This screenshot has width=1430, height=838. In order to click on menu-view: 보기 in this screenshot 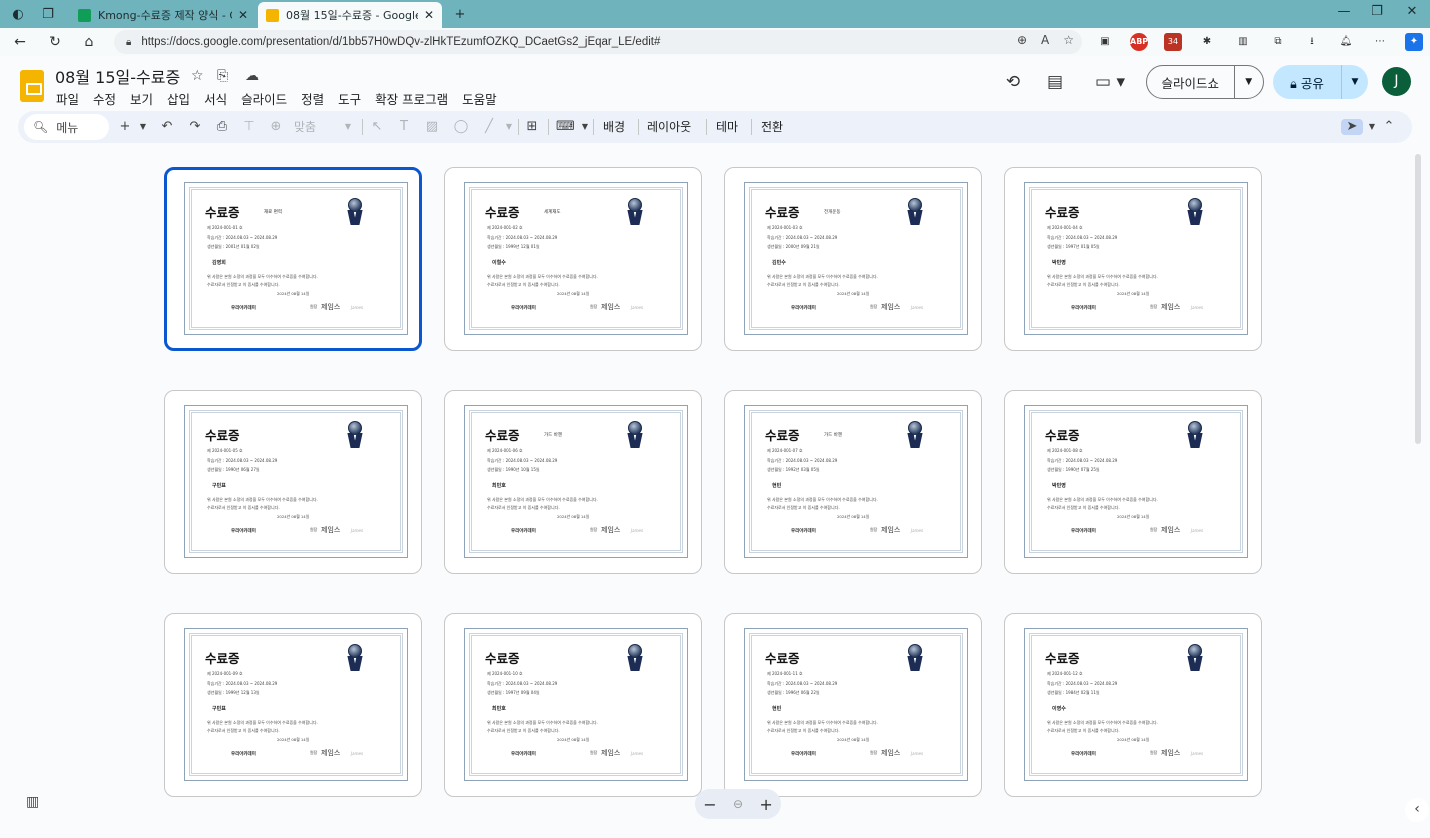, I will do `click(141, 98)`.